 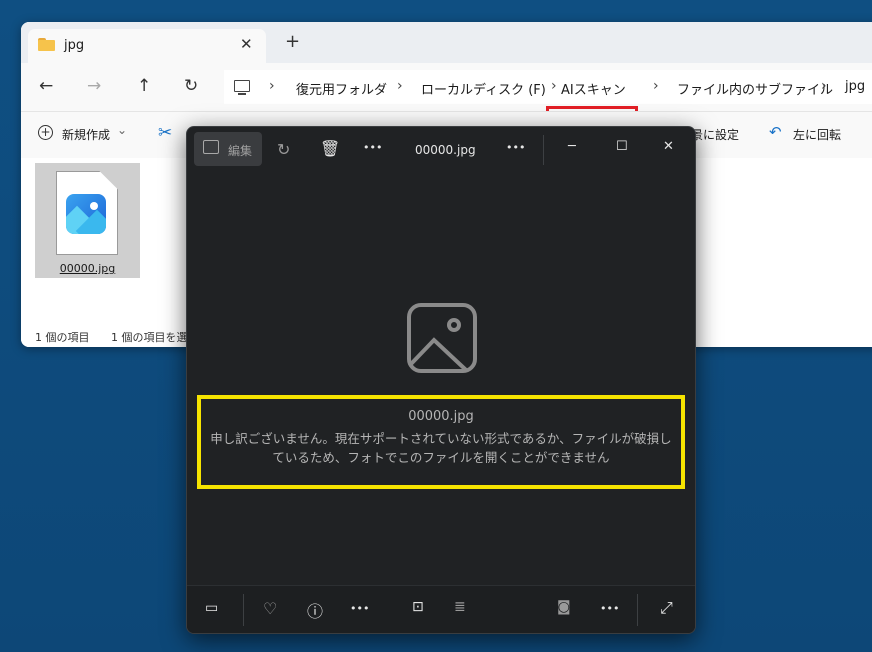 What do you see at coordinates (242, 87) in the screenshot?
I see `pc-icon` at bounding box center [242, 87].